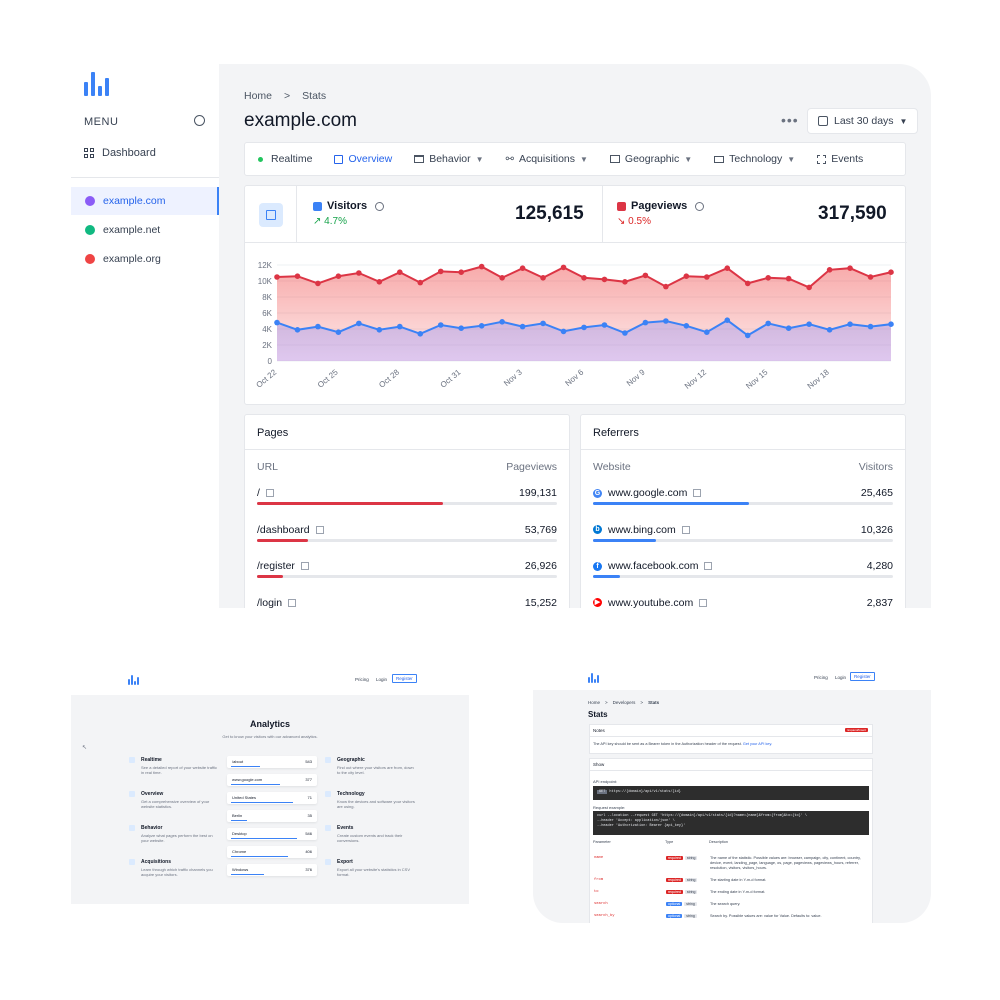 This screenshot has height=1000, width=1000. I want to click on row-label: www.bing.com, so click(642, 530).